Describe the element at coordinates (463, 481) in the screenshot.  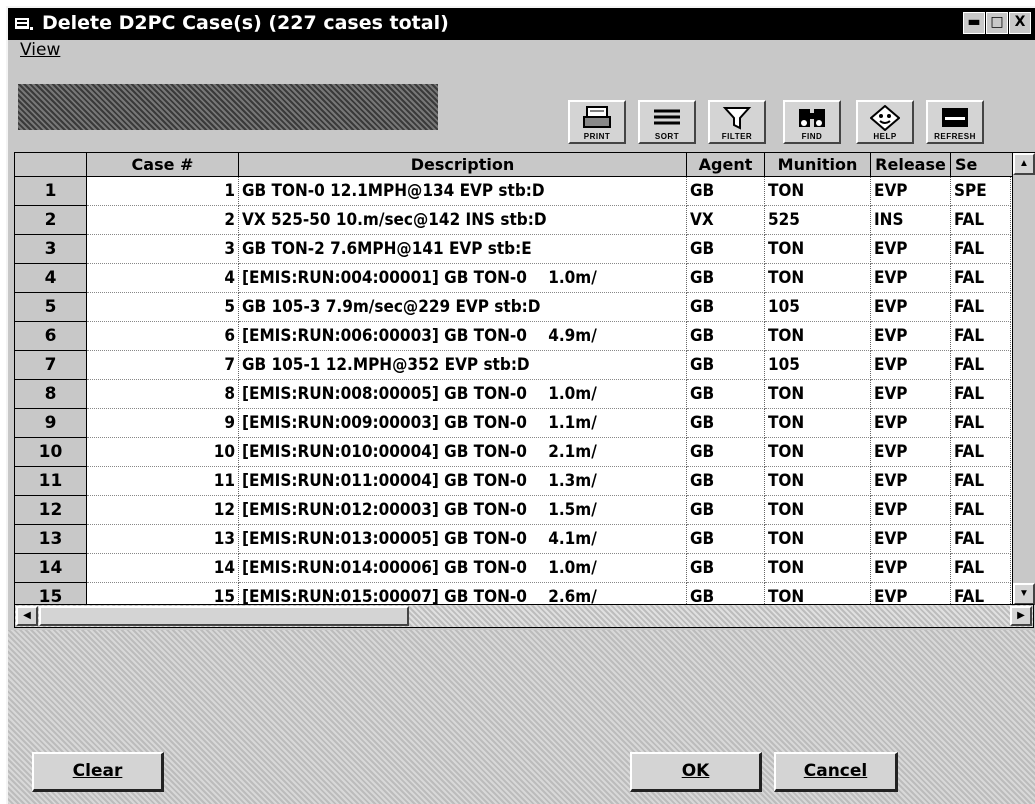
I see `description-cell: [EMIS:RUN:011:00004] GB TON-0 1.3m/` at that location.